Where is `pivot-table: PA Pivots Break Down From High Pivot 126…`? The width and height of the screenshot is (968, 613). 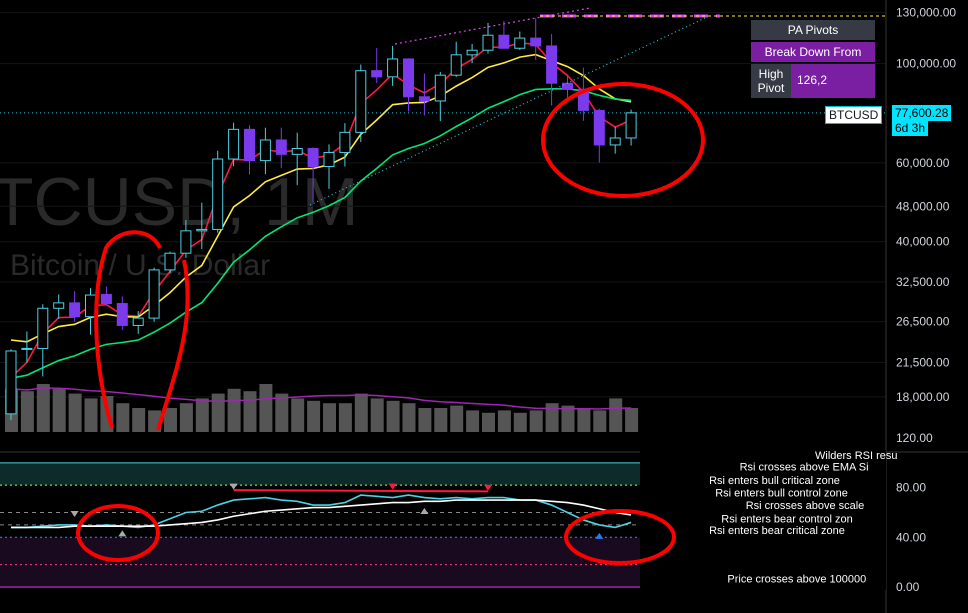
pivot-table: PA Pivots Break Down From High Pivot 126… is located at coordinates (813, 59).